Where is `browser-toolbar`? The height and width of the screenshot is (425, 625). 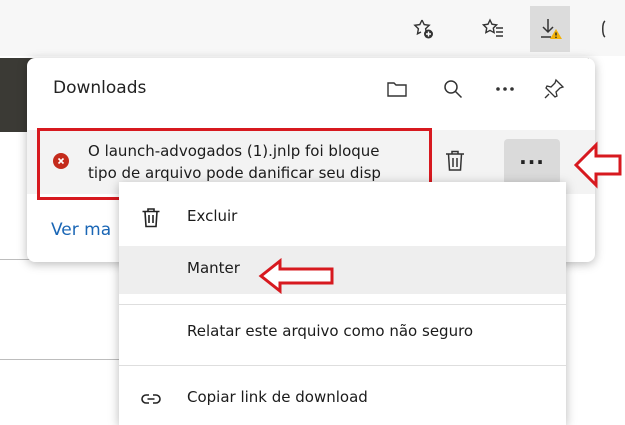
browser-toolbar is located at coordinates (312, 28).